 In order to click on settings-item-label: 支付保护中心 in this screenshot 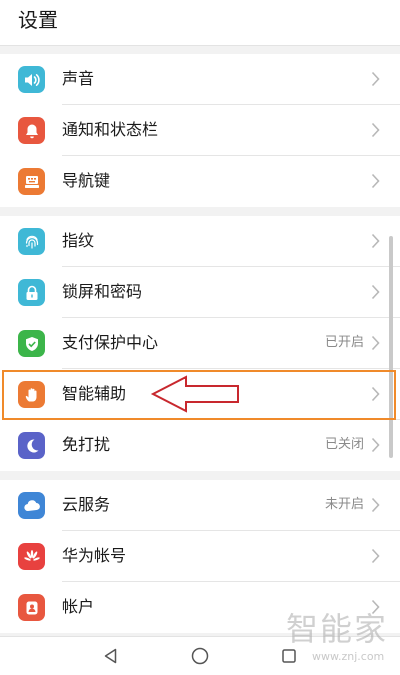, I will do `click(110, 342)`.